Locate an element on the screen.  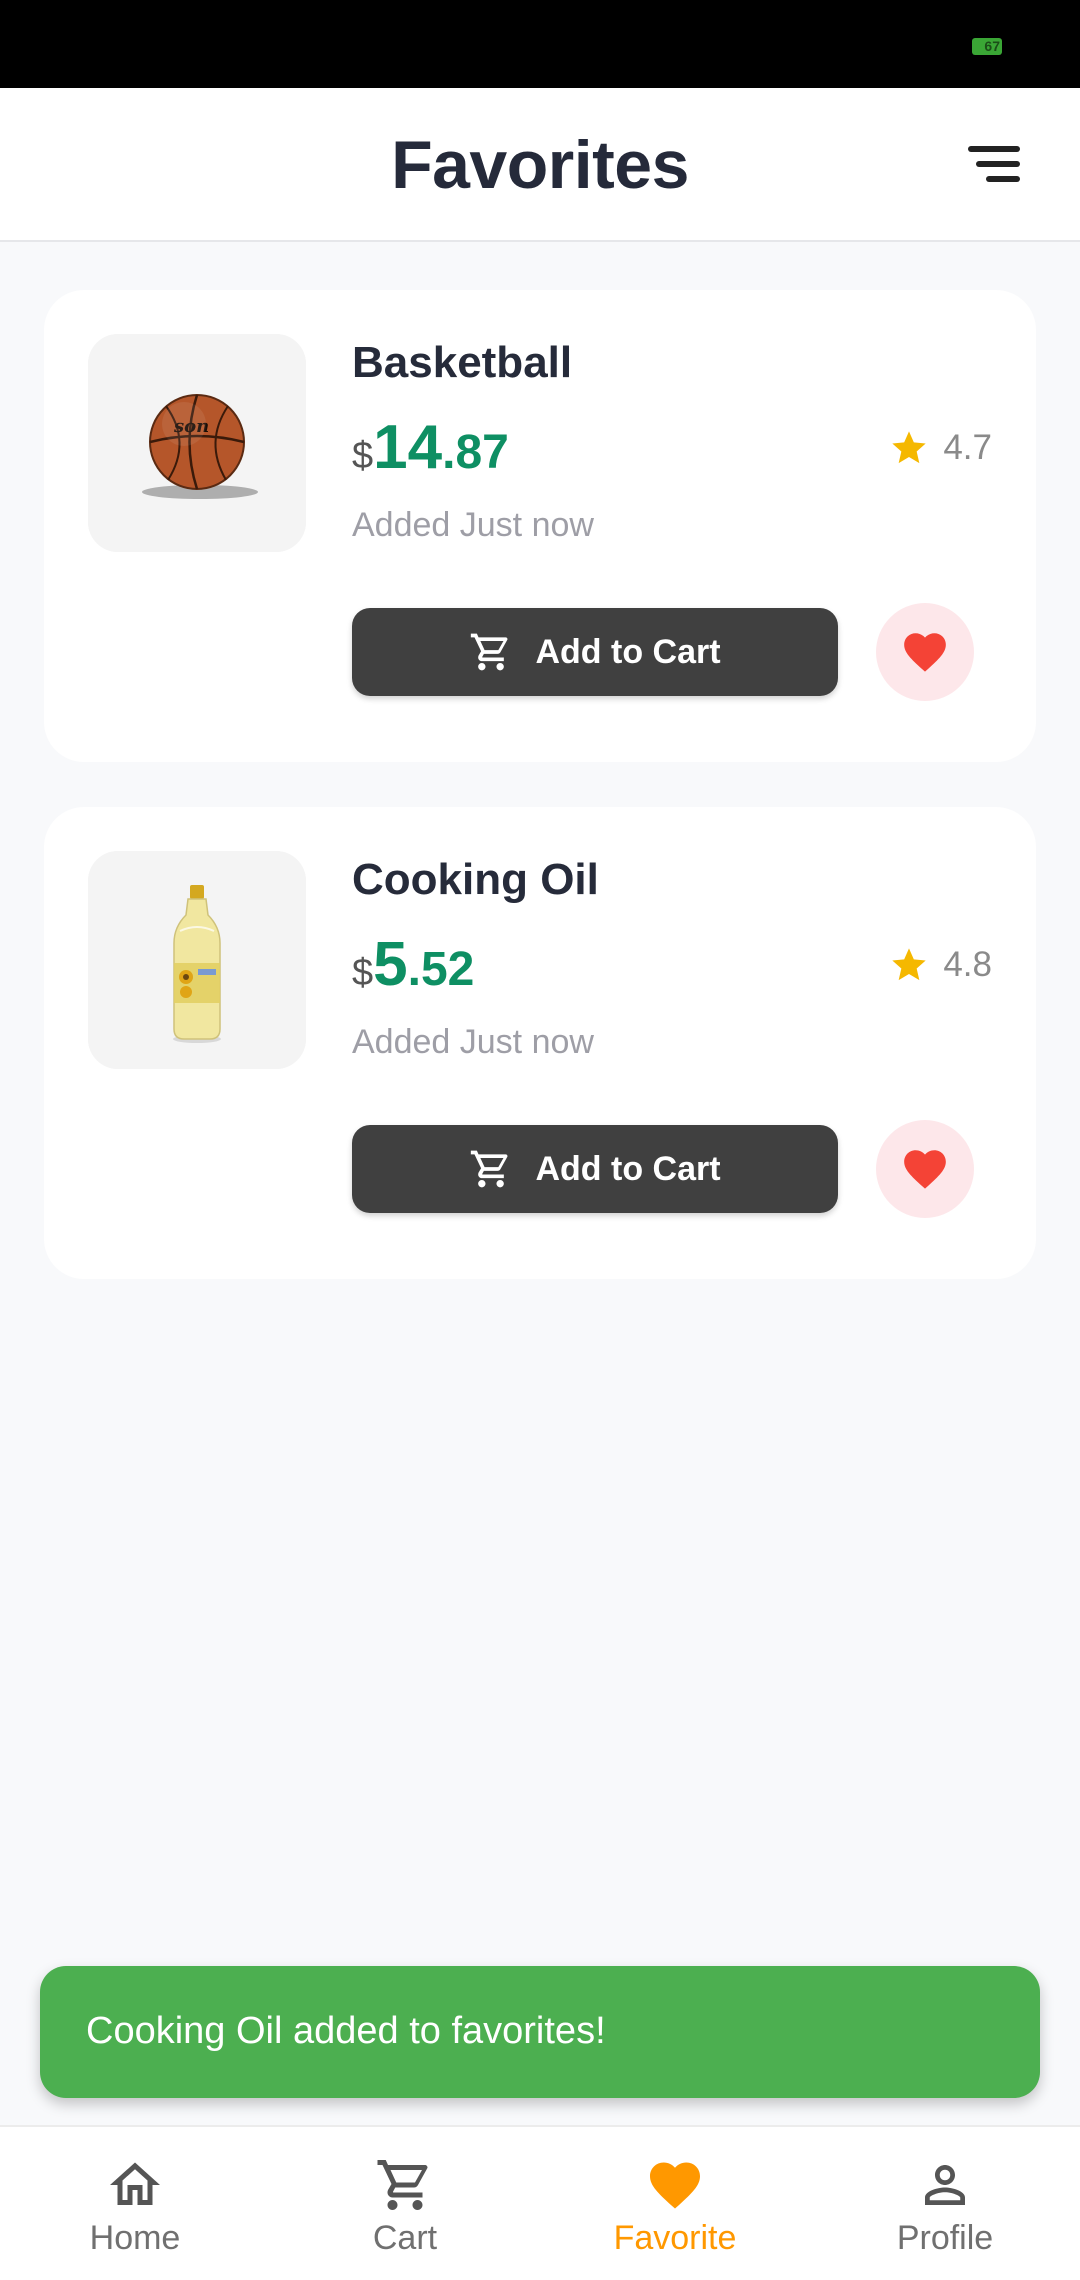
rating-value: 4.8 is located at coordinates (967, 964).